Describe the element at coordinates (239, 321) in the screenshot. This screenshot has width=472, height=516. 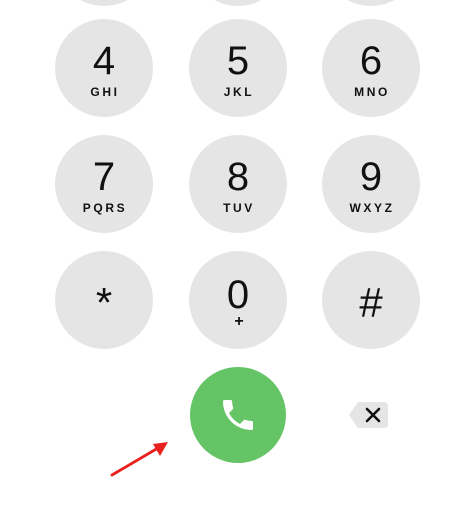
I see `key-letters: +` at that location.